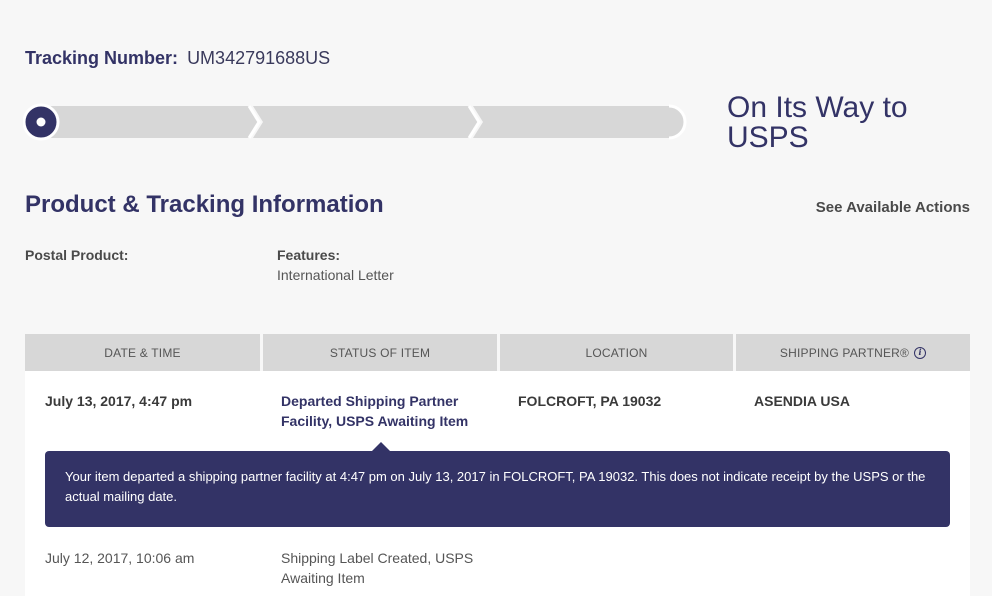 The image size is (992, 596). Describe the element at coordinates (618, 352) in the screenshot. I see `column-header-location: LOCATION` at that location.